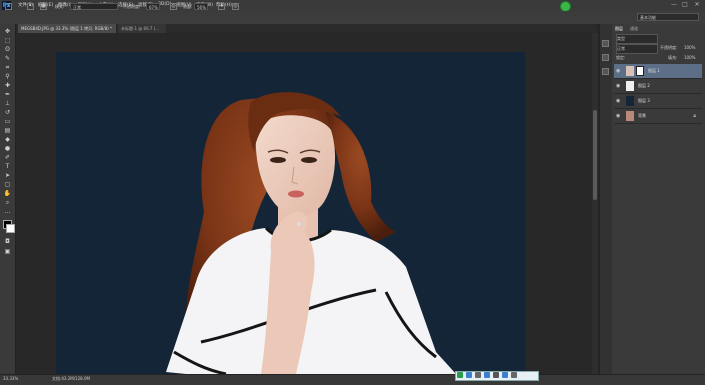 The width and height of the screenshot is (705, 385). Describe the element at coordinates (43, 6) in the screenshot. I see `brush-panel-icon: ▦` at that location.